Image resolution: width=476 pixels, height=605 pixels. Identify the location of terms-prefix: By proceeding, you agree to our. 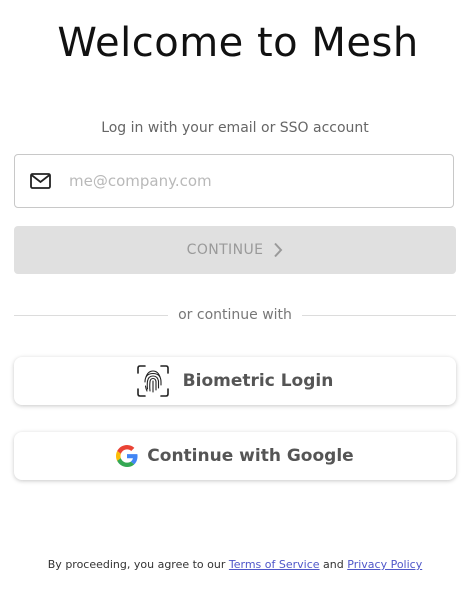
(136, 564).